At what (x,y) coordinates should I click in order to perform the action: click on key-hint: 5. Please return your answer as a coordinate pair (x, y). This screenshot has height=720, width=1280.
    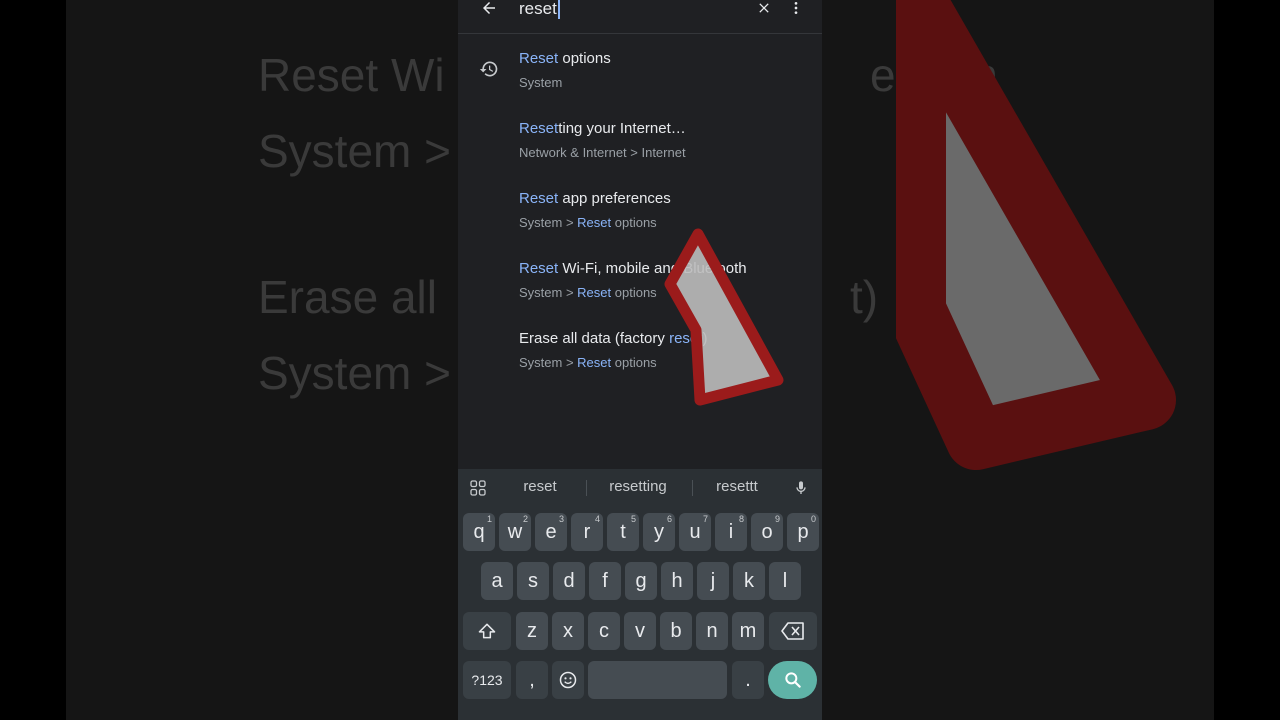
    Looking at the image, I should click on (633, 519).